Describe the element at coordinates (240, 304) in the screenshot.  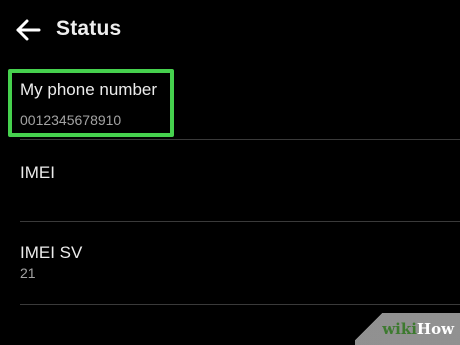
I see `divider` at that location.